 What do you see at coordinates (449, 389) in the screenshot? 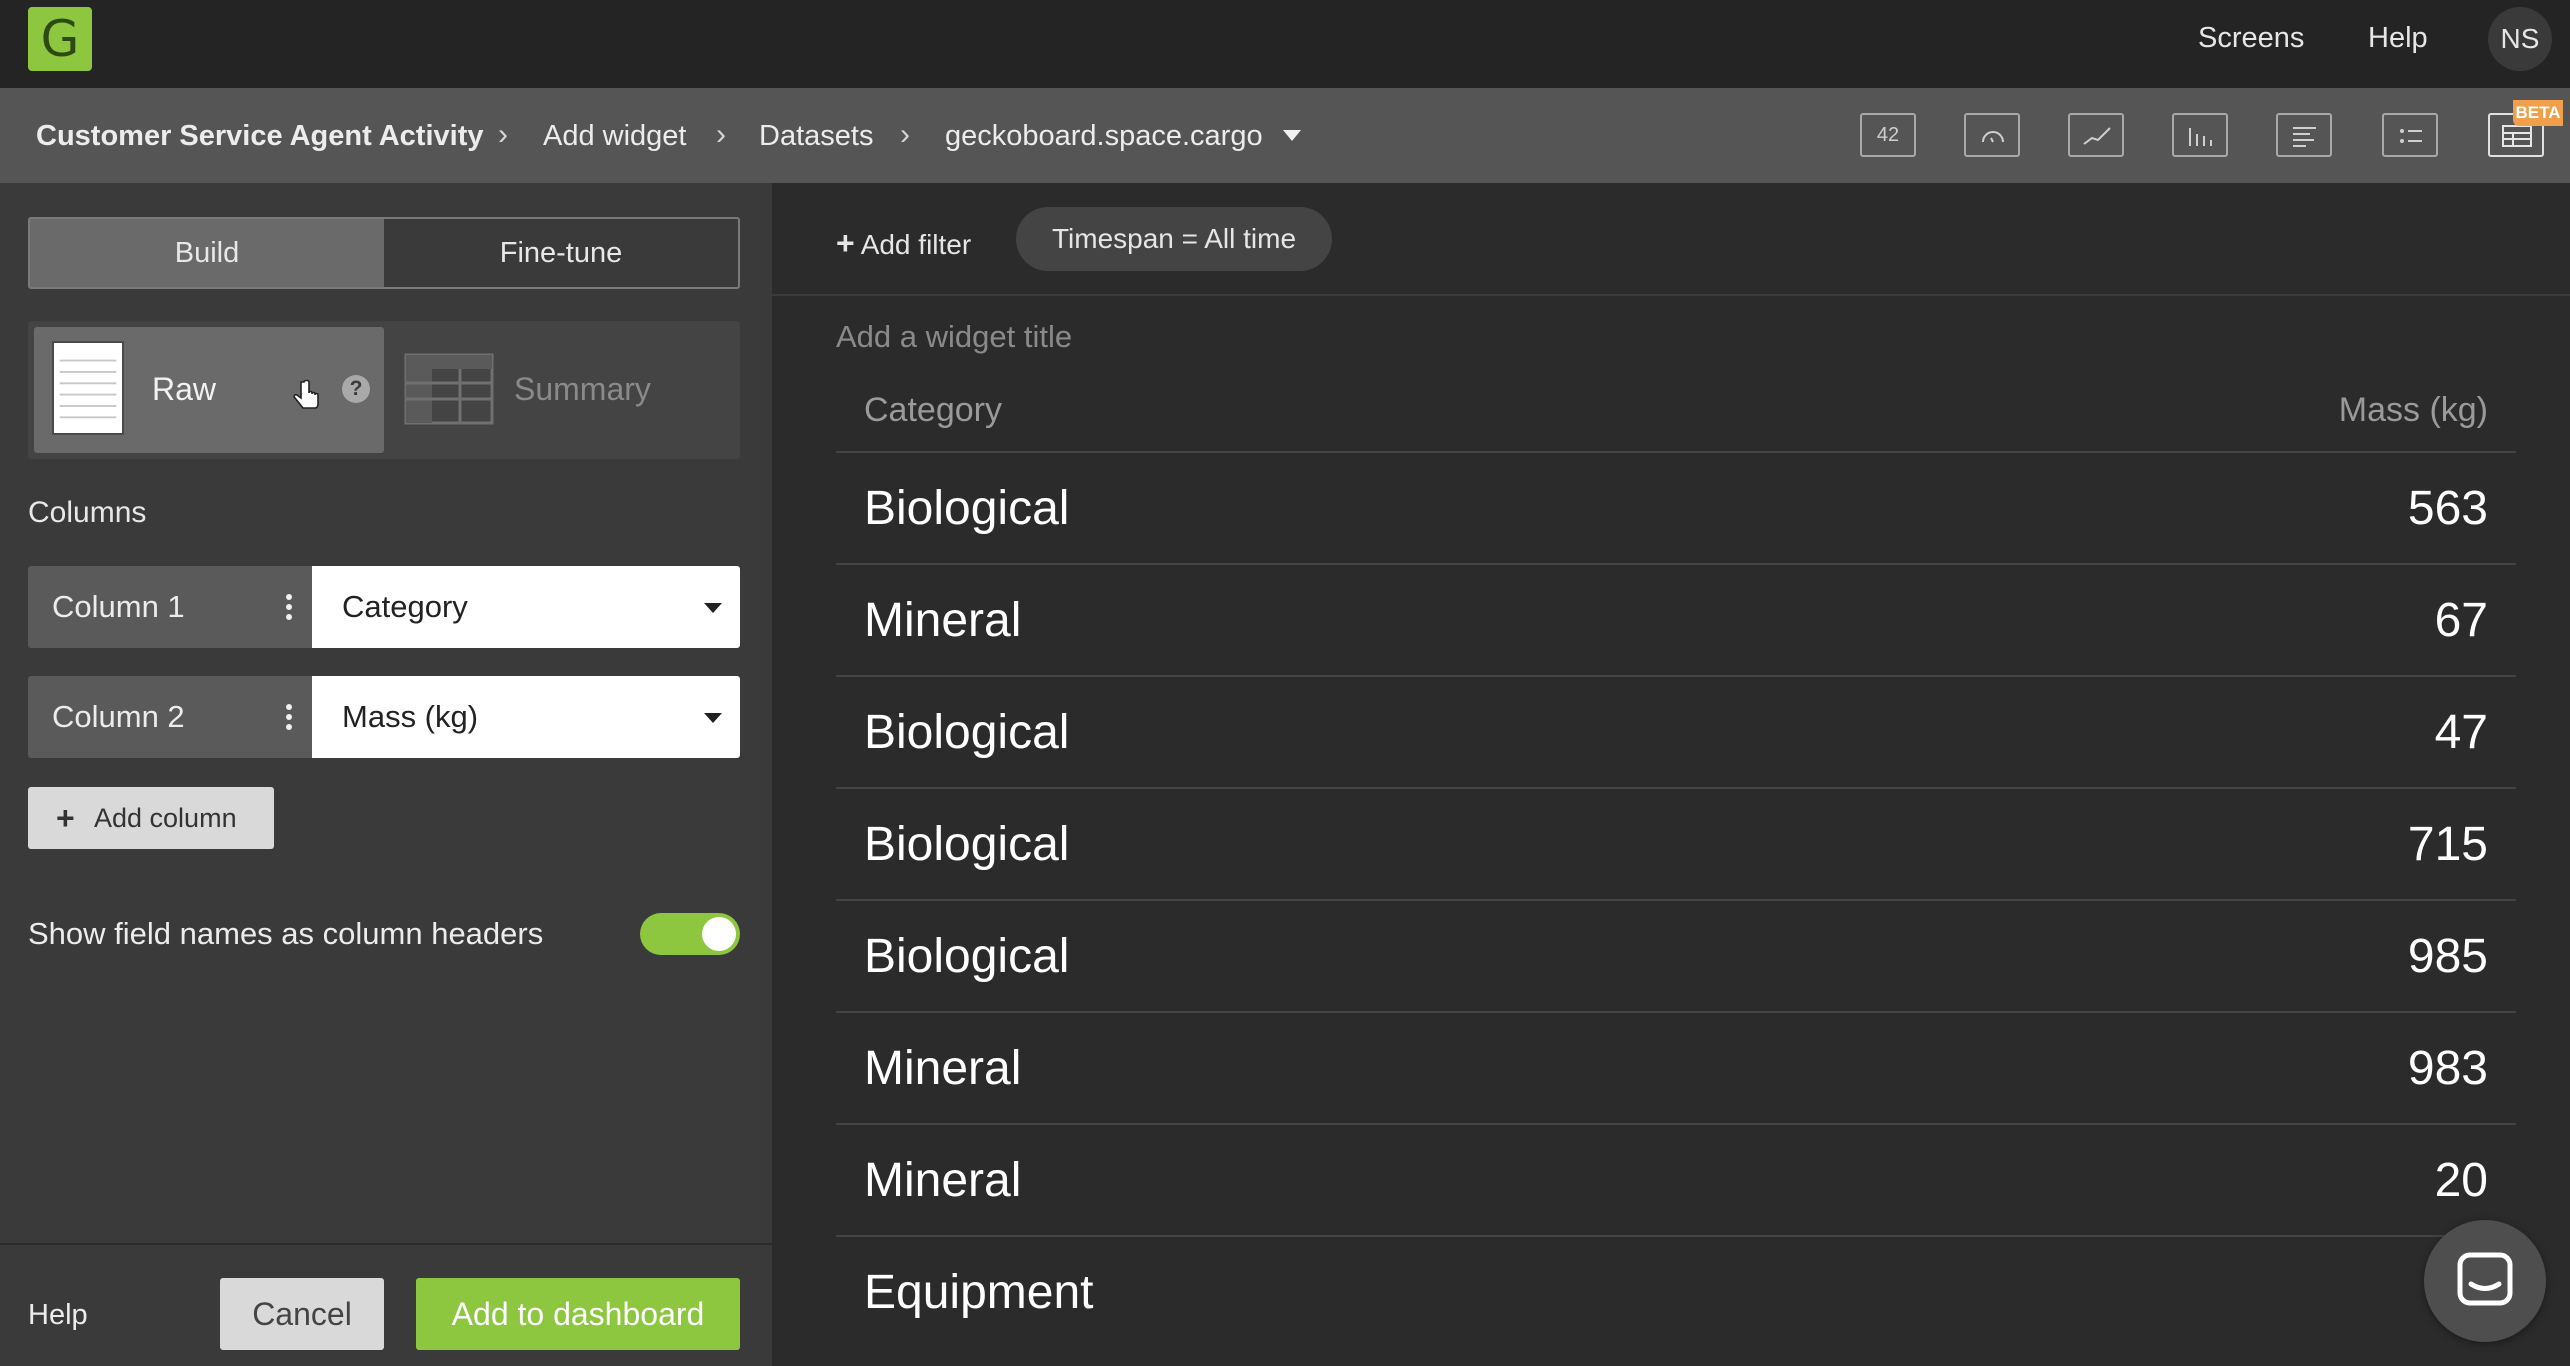
I see `summary-table-icon` at bounding box center [449, 389].